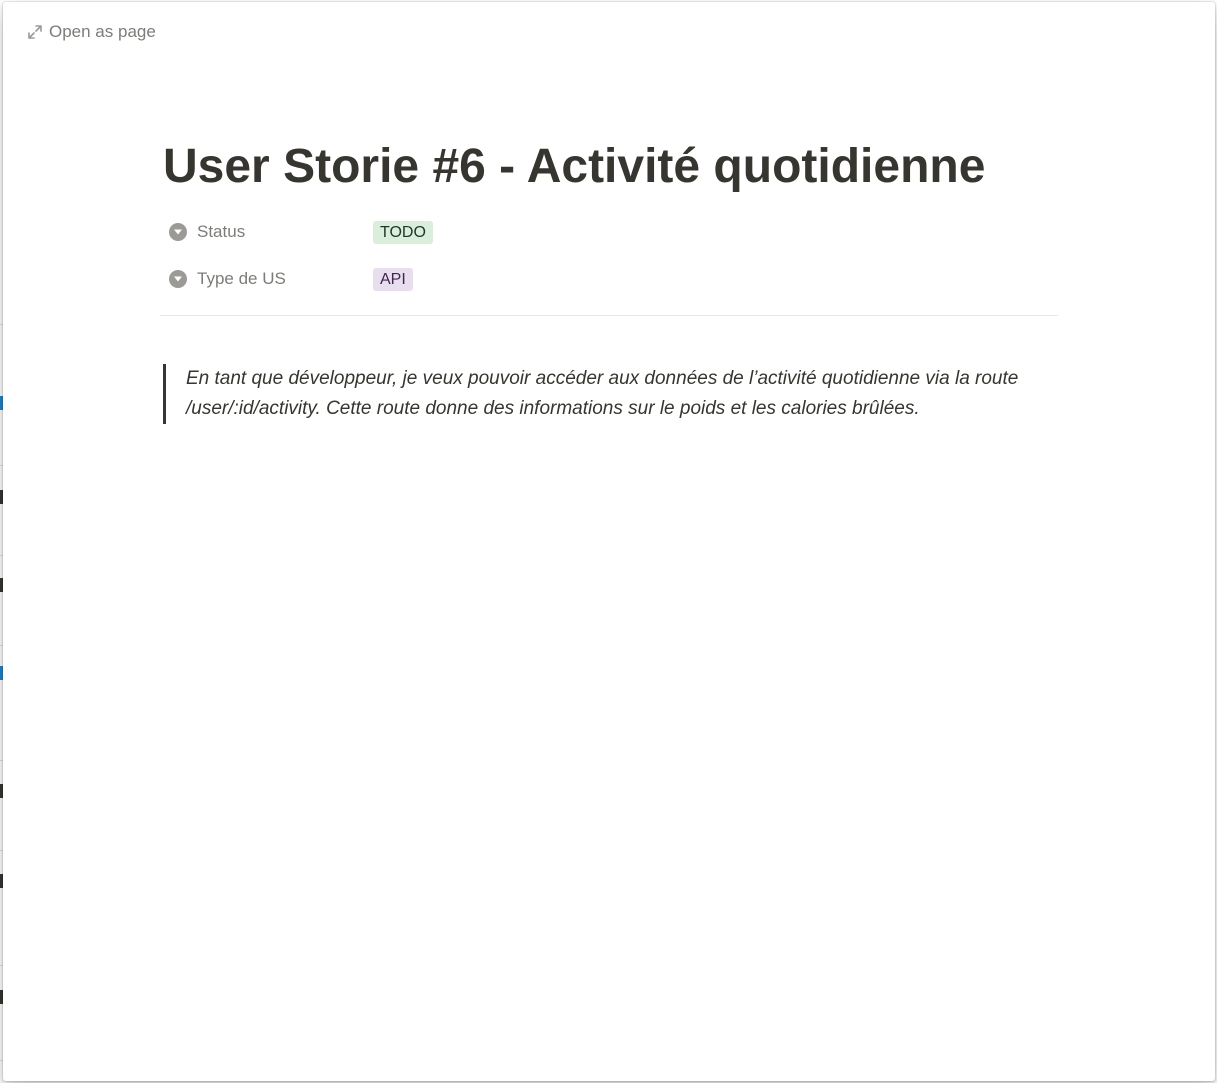  I want to click on open-as-page-button: Open as page, so click(91, 32).